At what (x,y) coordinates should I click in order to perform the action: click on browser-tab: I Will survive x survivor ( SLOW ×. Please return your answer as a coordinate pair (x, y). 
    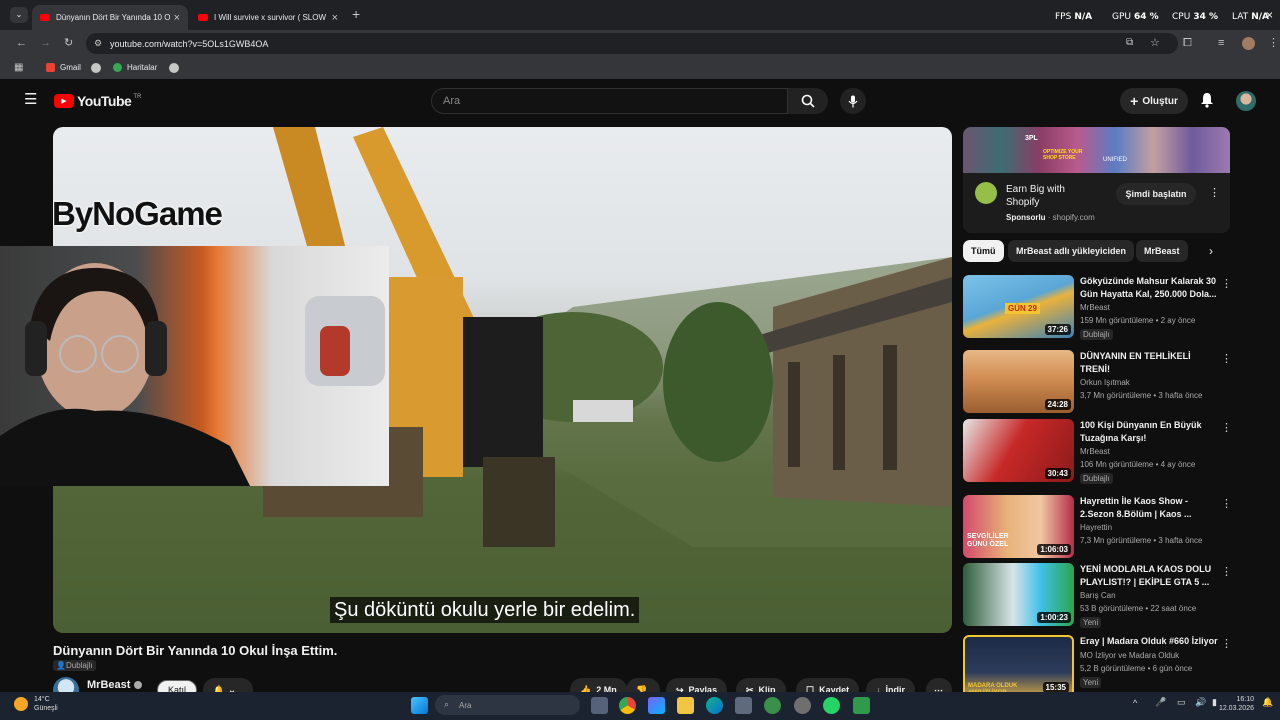
    Looking at the image, I should click on (268, 17).